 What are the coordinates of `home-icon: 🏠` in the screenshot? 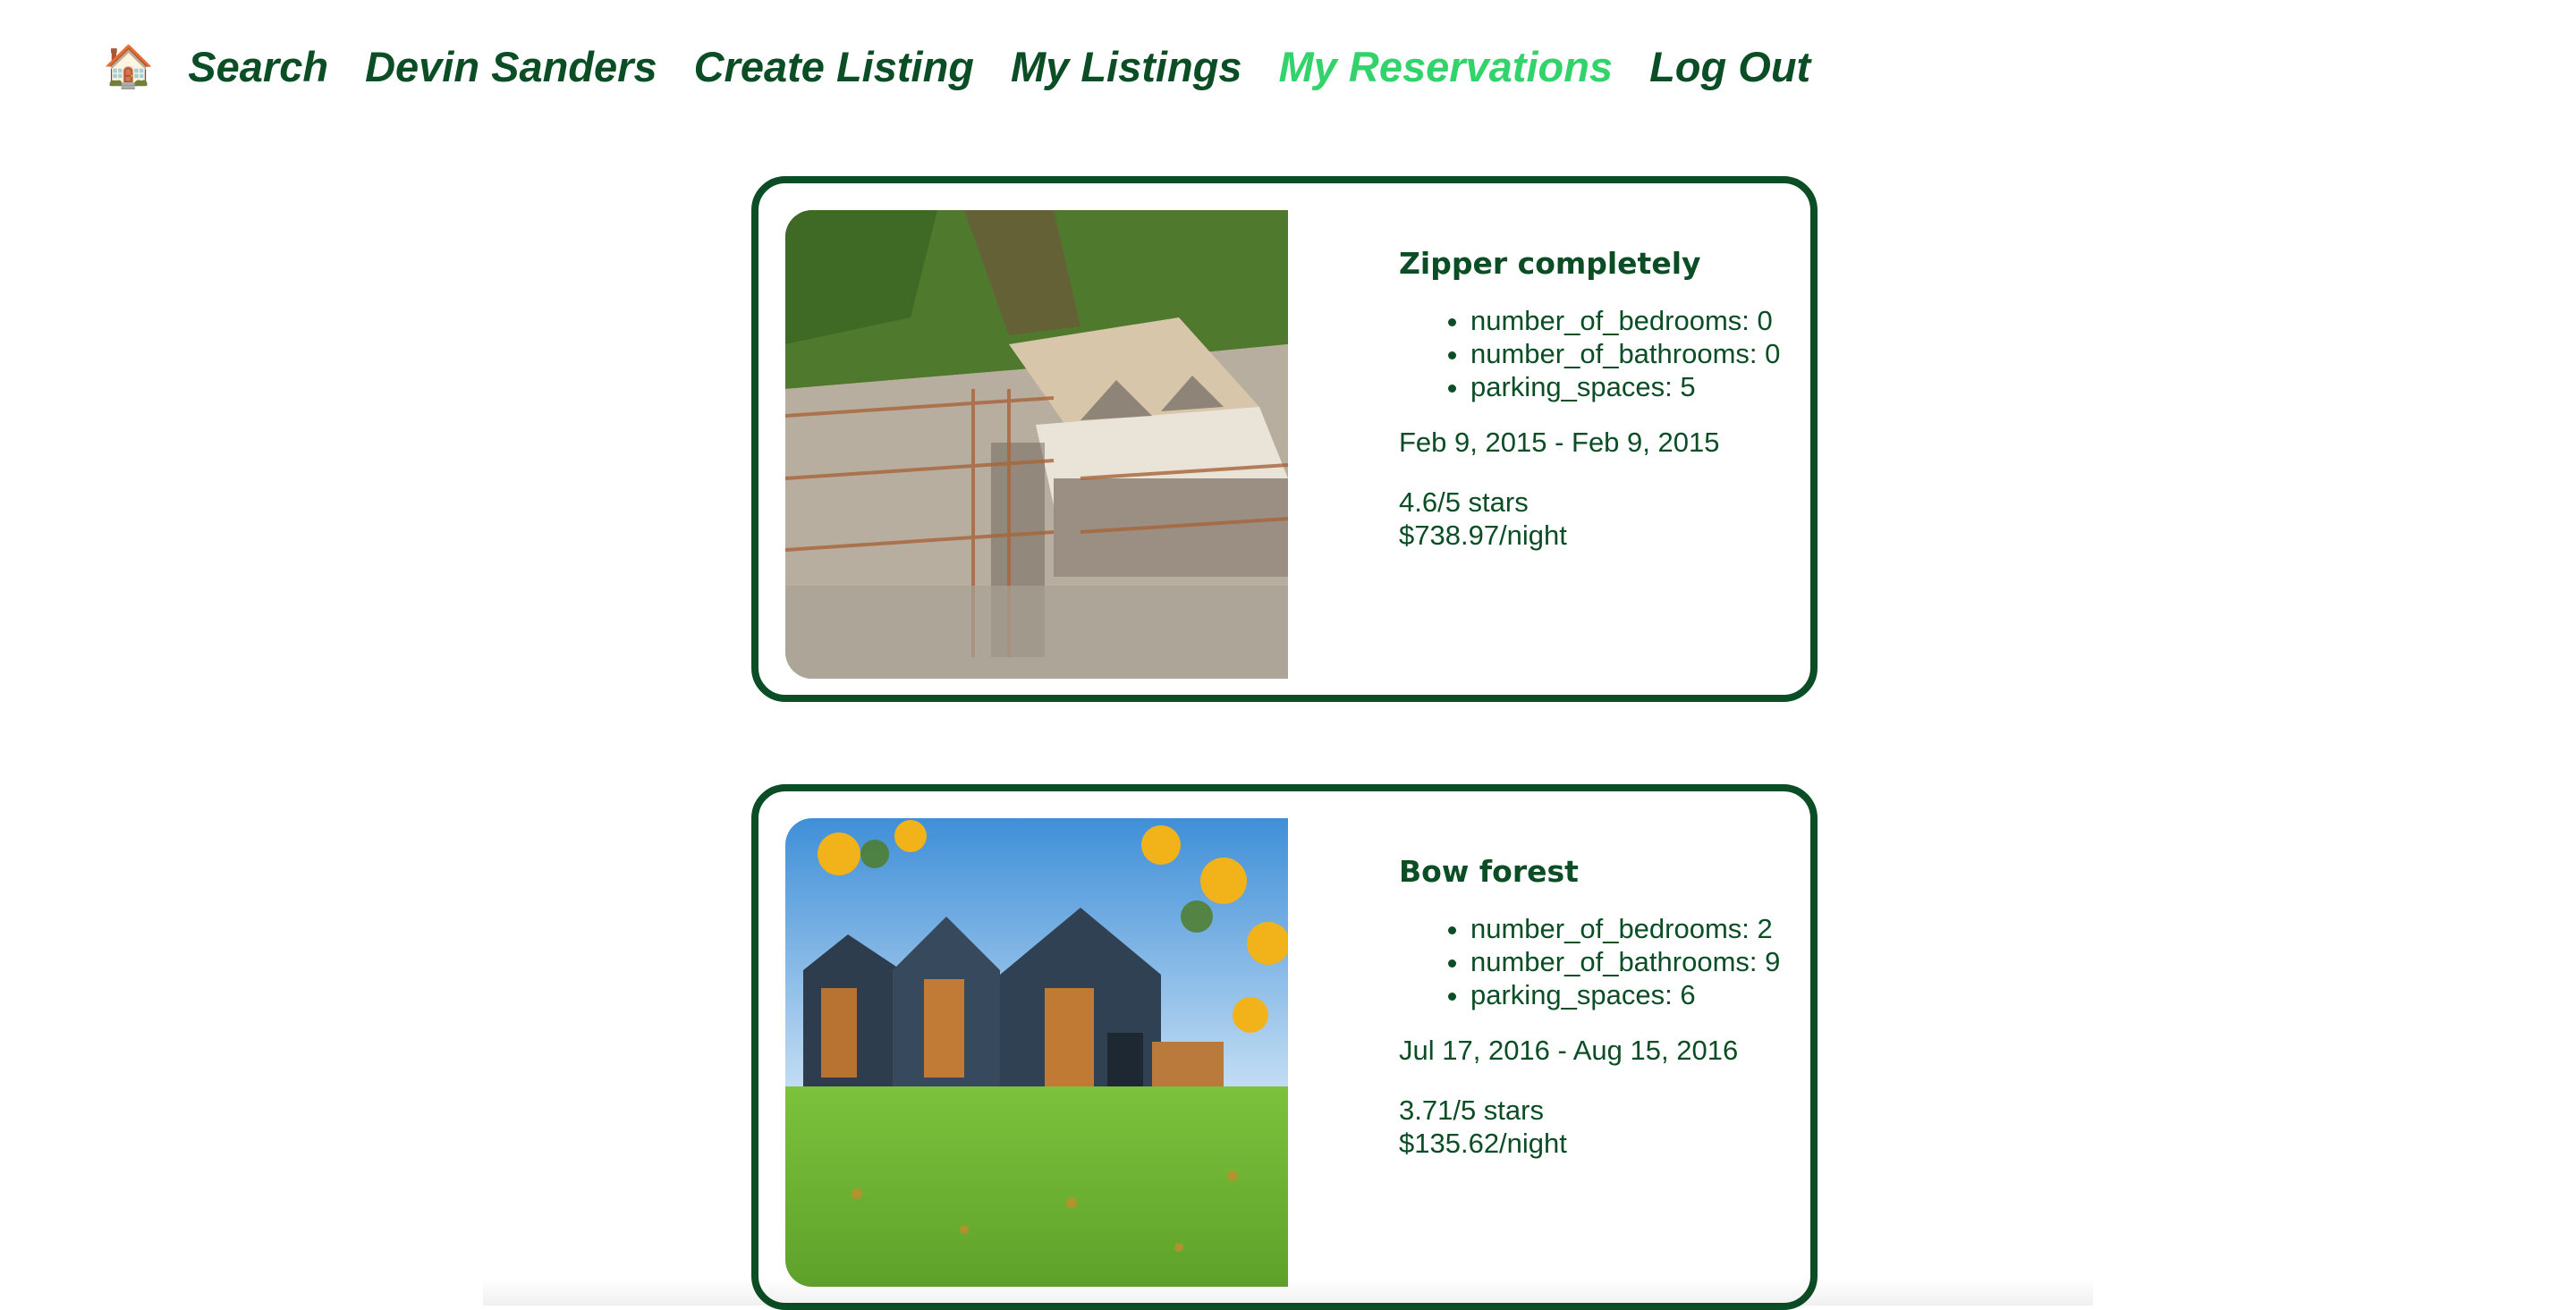 It's located at (128, 66).